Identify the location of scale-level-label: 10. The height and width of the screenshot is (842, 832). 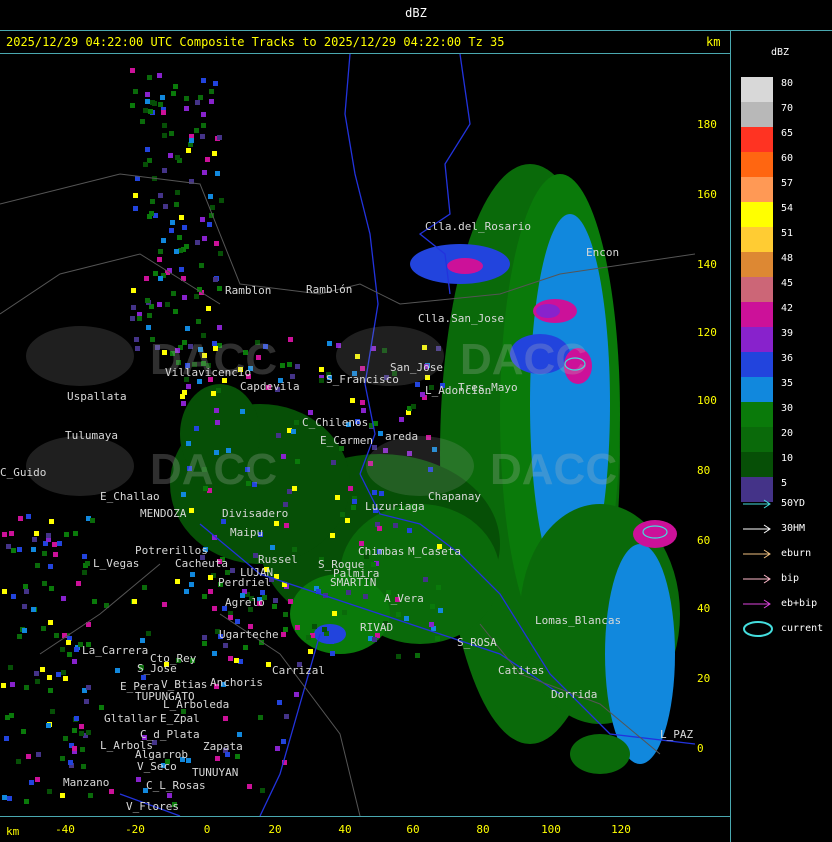
(787, 458).